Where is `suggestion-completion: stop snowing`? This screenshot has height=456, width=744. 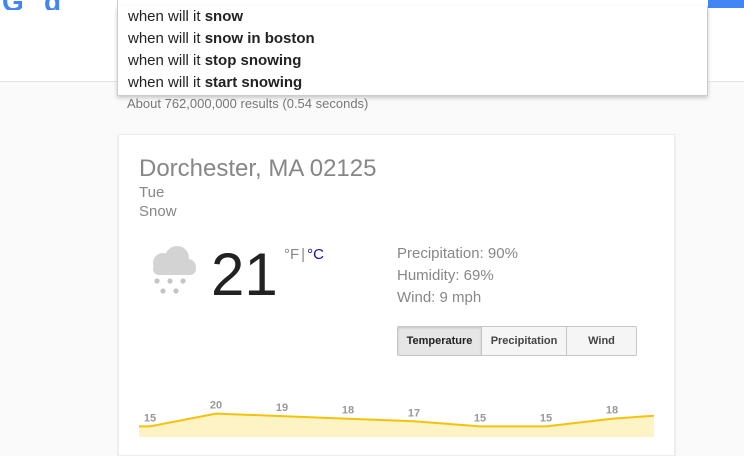
suggestion-completion: stop snowing is located at coordinates (253, 60).